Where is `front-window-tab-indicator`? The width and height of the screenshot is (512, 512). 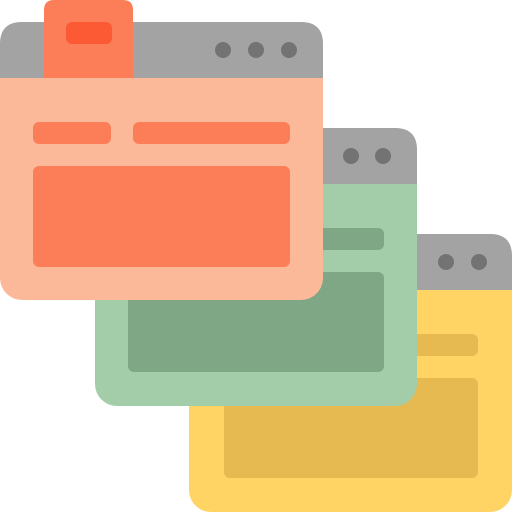 front-window-tab-indicator is located at coordinates (89, 33).